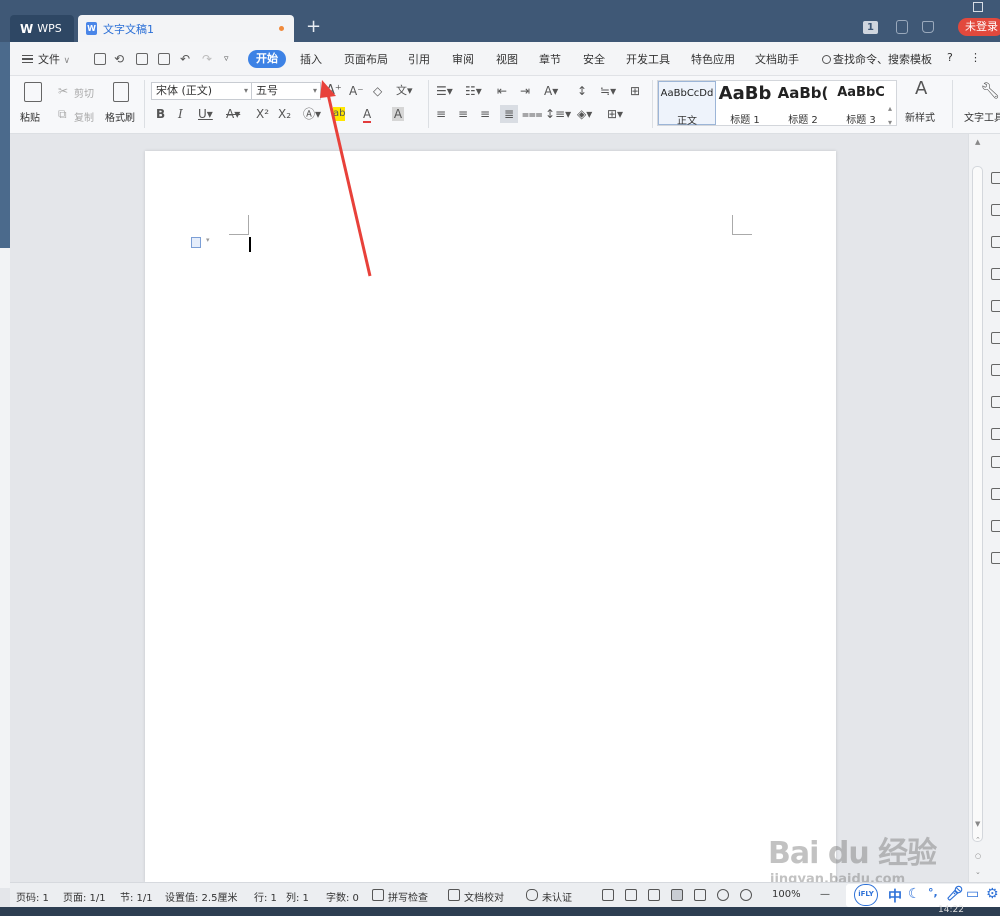 The image size is (1000, 916). What do you see at coordinates (441, 114) in the screenshot?
I see `align-left-icon: ≡` at bounding box center [441, 114].